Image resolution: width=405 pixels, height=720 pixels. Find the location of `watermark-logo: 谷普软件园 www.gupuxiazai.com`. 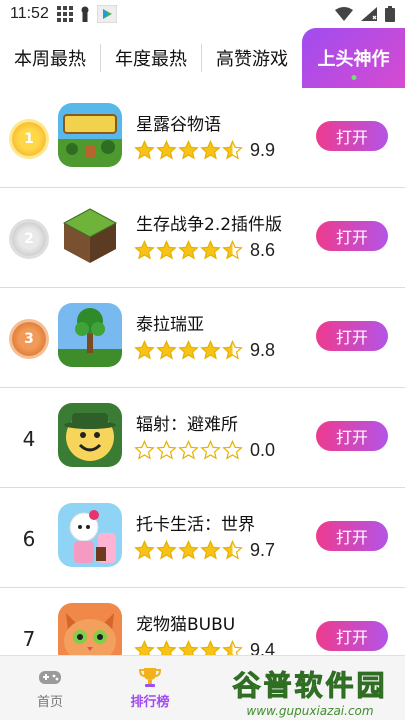

watermark-logo: 谷普软件园 www.gupuxiazai.com is located at coordinates (310, 691).